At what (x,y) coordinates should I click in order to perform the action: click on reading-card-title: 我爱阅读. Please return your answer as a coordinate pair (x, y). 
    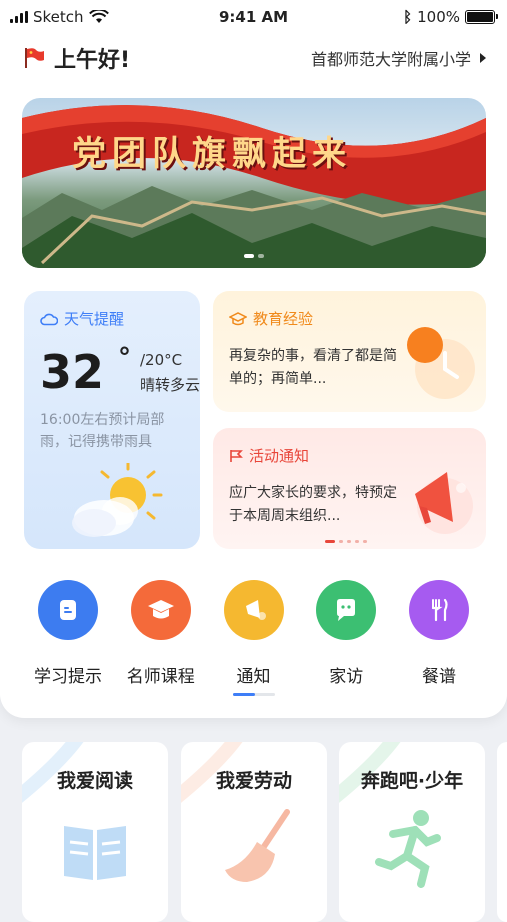
    Looking at the image, I should click on (94, 781).